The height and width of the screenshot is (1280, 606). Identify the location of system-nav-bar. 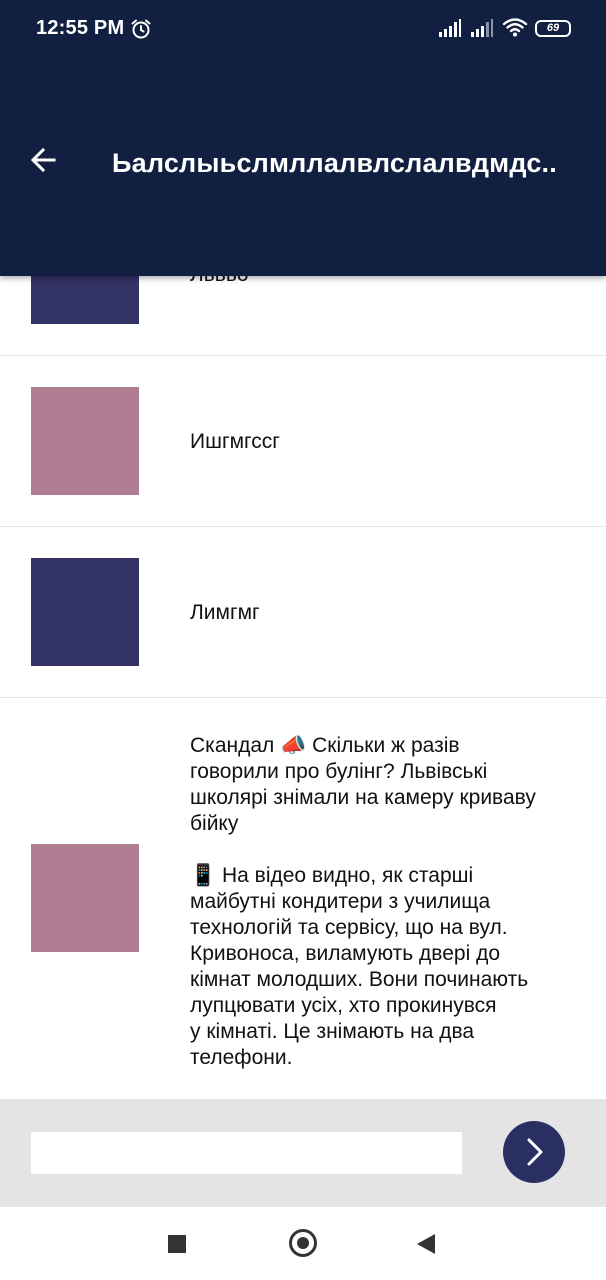
(303, 1243).